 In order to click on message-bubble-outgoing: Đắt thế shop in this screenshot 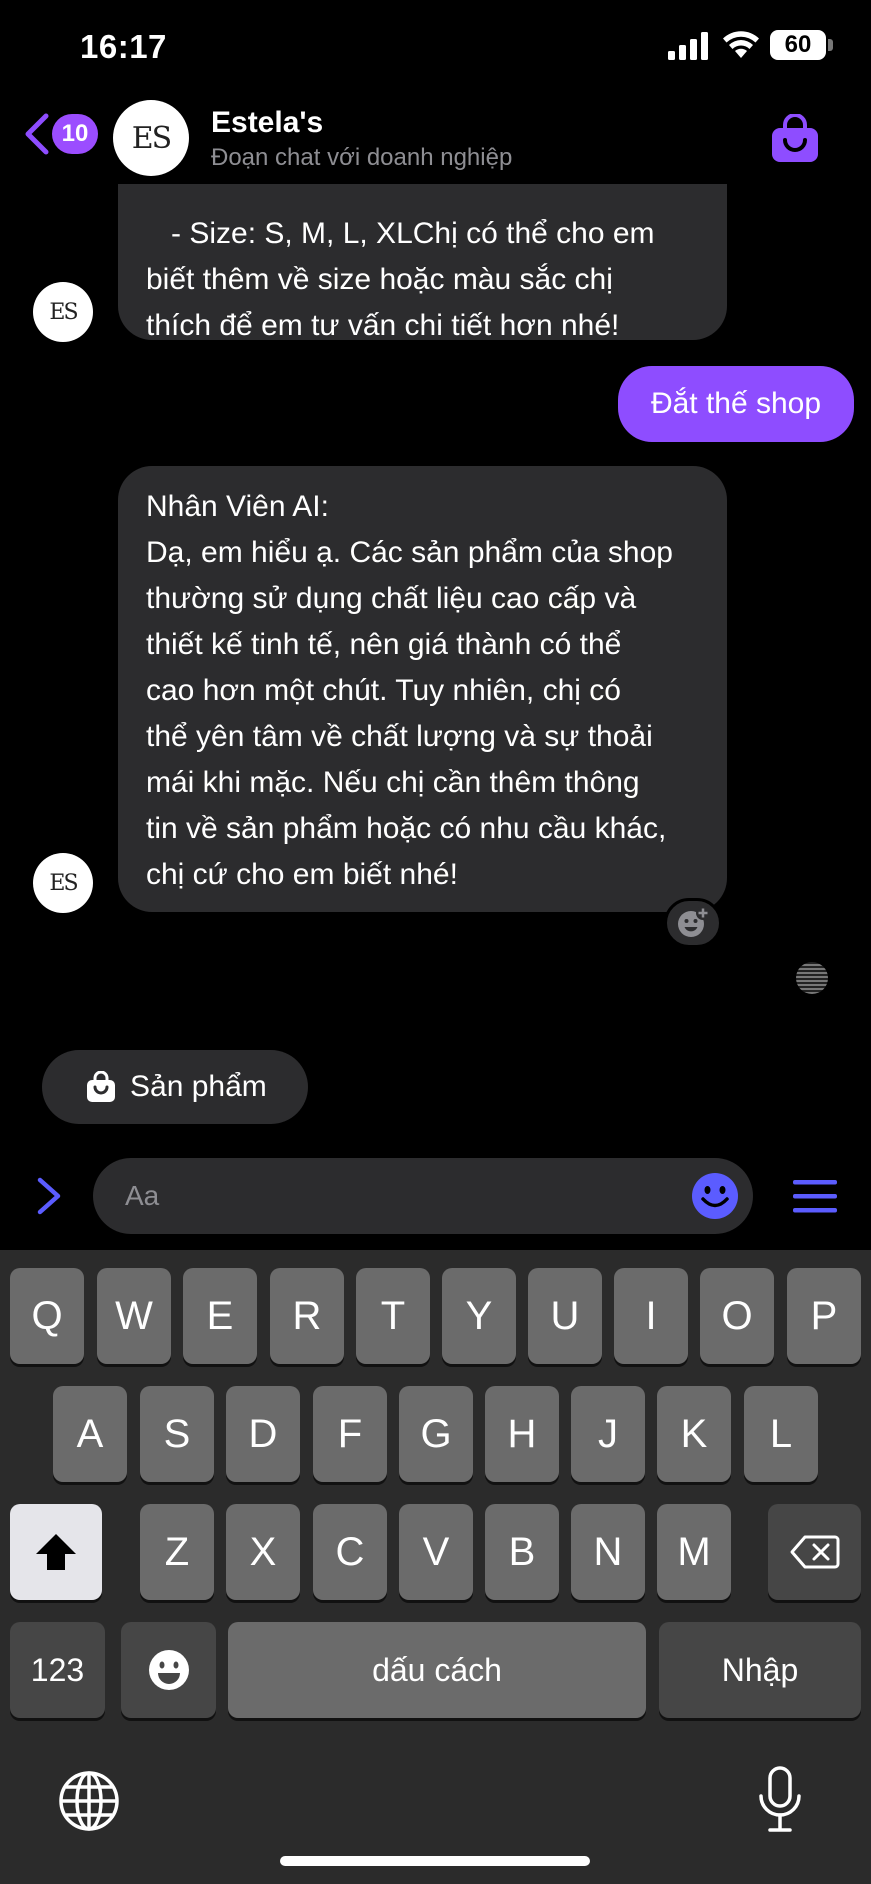, I will do `click(736, 404)`.